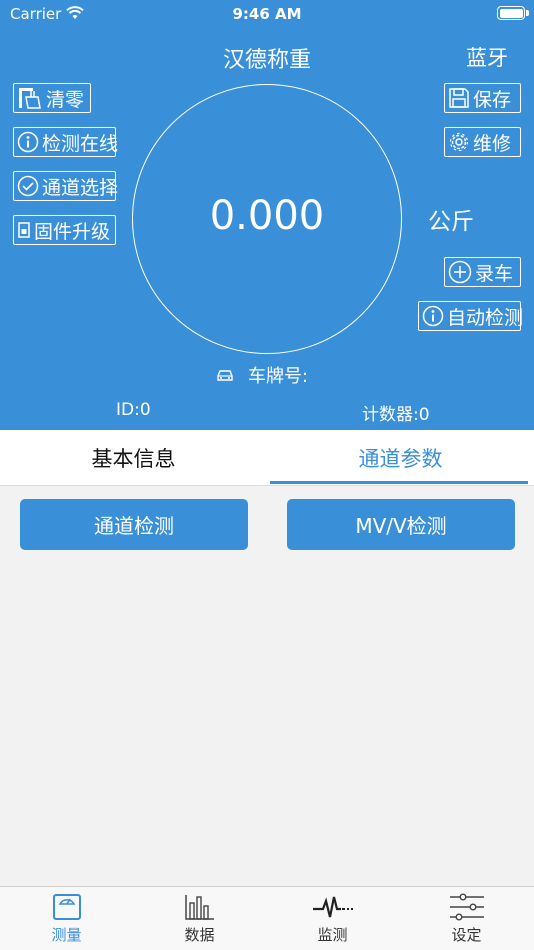  Describe the element at coordinates (266, 60) in the screenshot. I see `page-title: 汉德称重` at that location.